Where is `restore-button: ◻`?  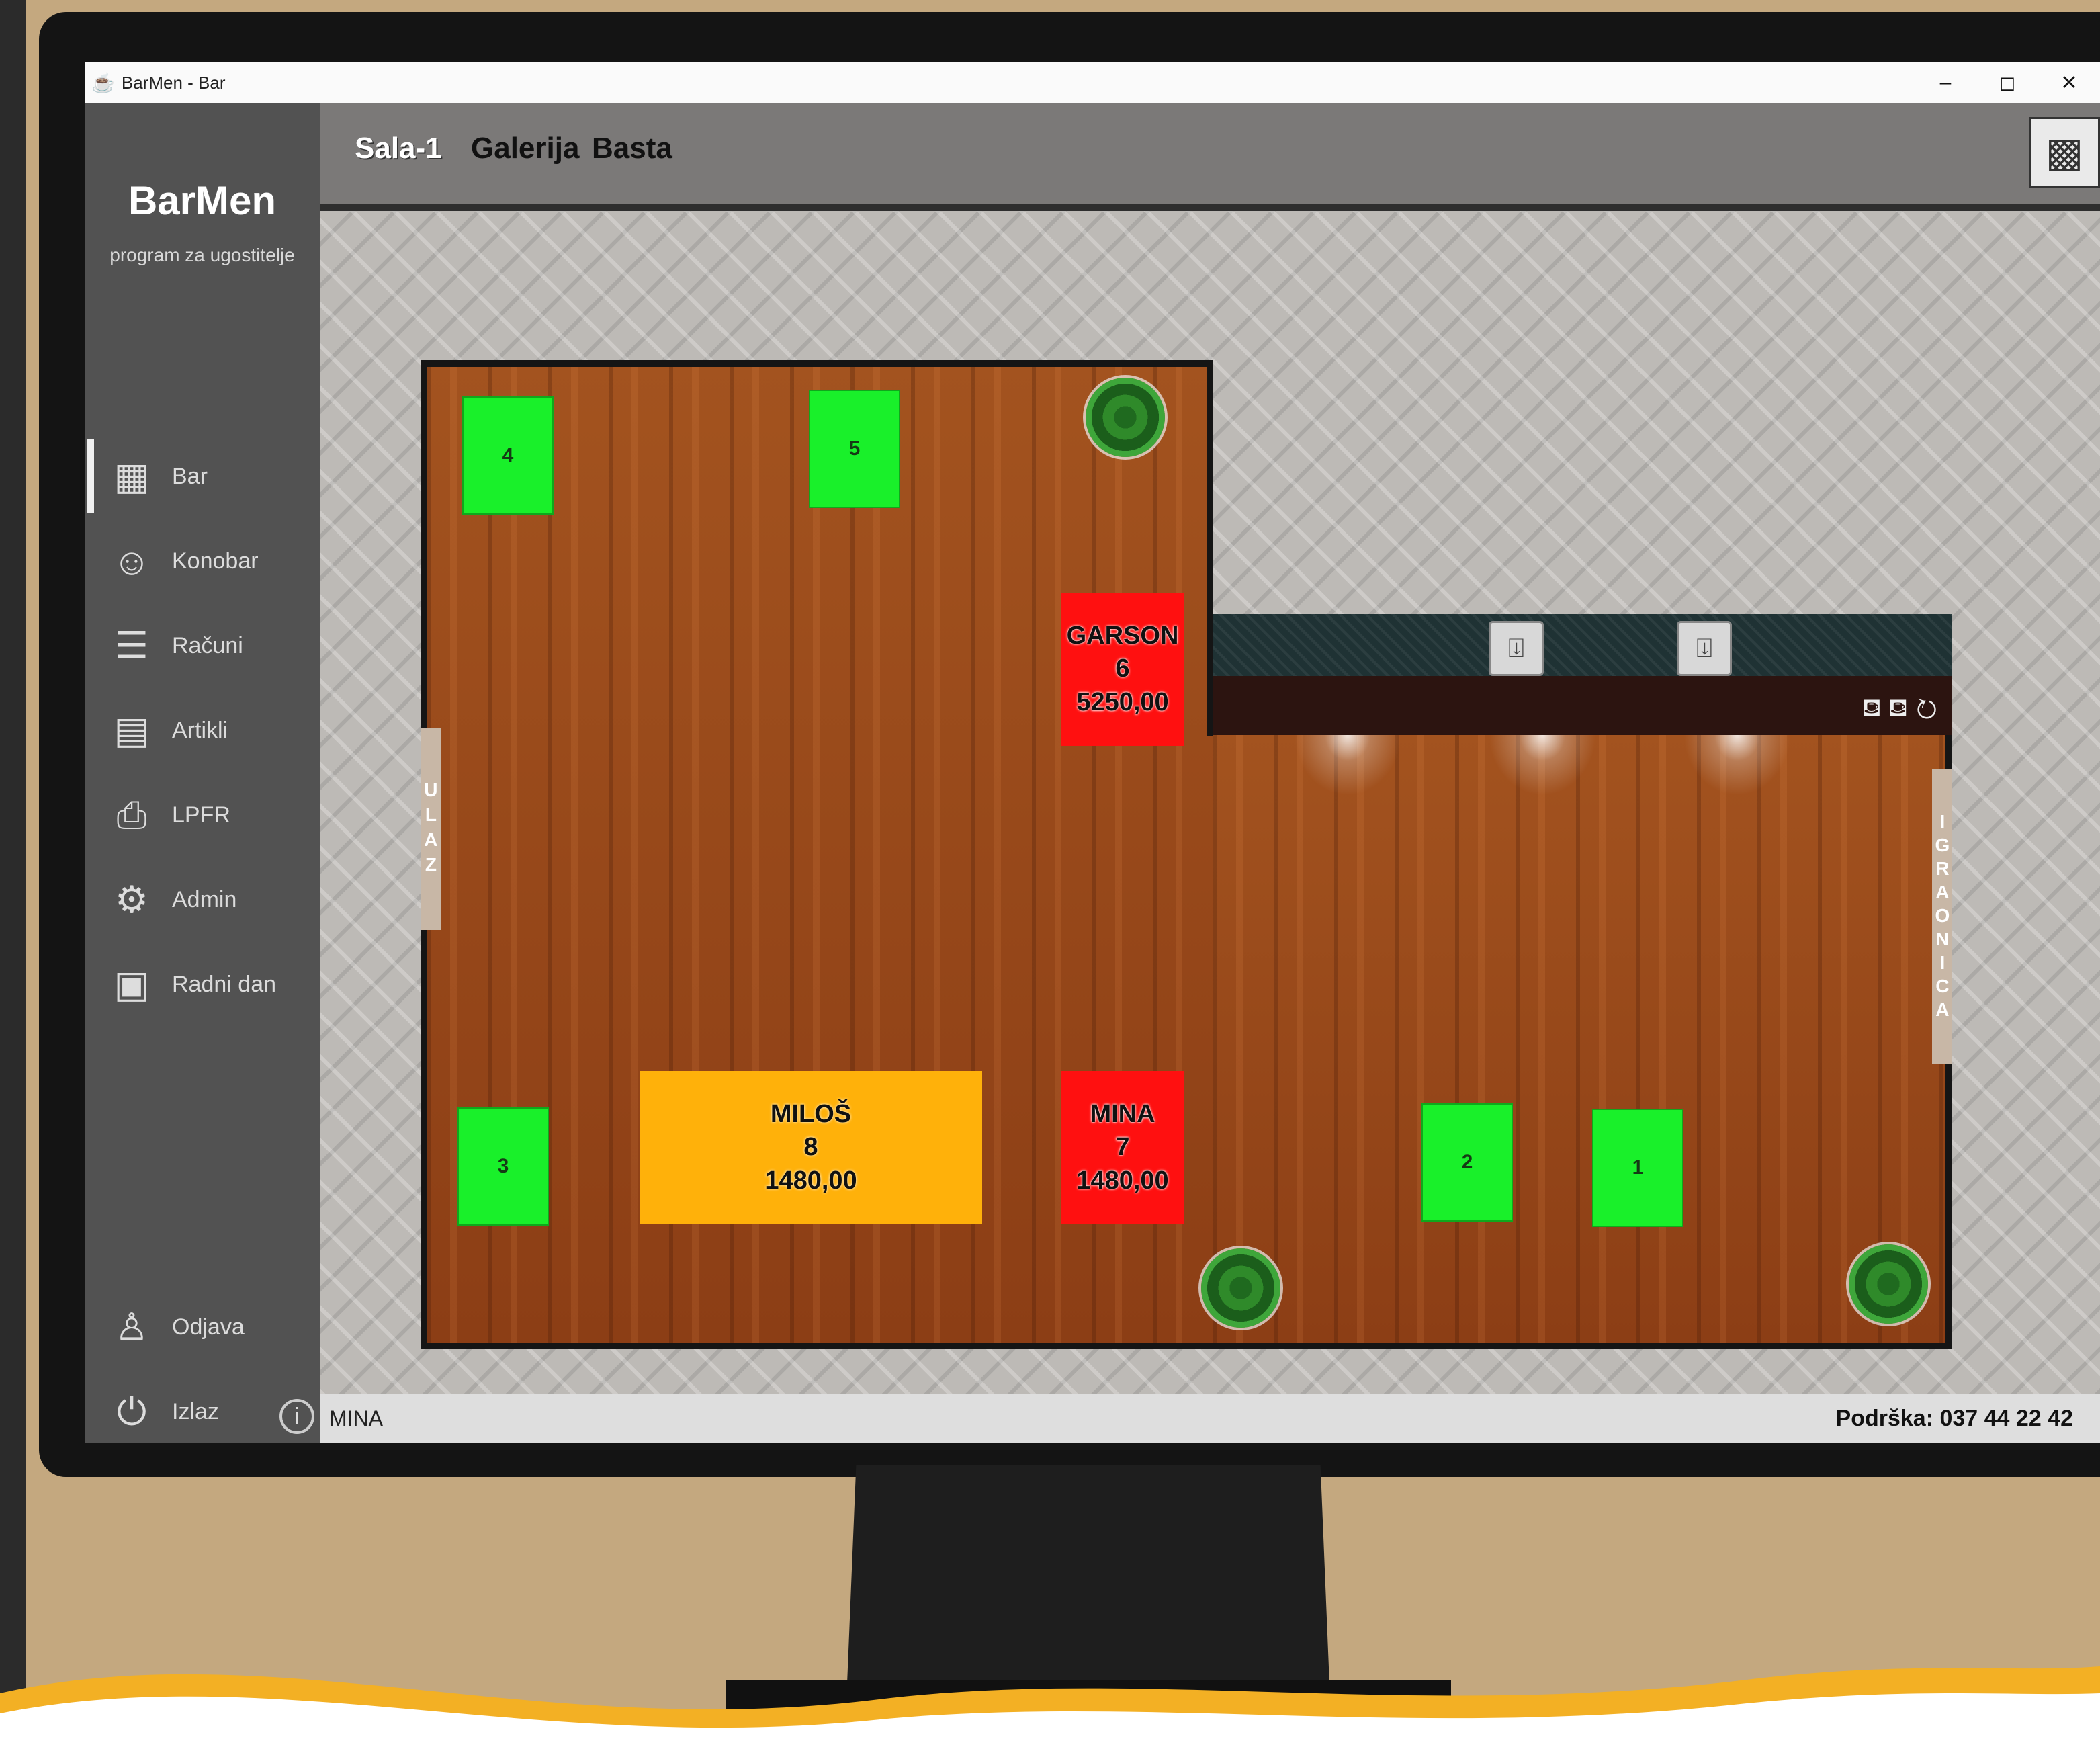
restore-button: ◻ is located at coordinates (2007, 82).